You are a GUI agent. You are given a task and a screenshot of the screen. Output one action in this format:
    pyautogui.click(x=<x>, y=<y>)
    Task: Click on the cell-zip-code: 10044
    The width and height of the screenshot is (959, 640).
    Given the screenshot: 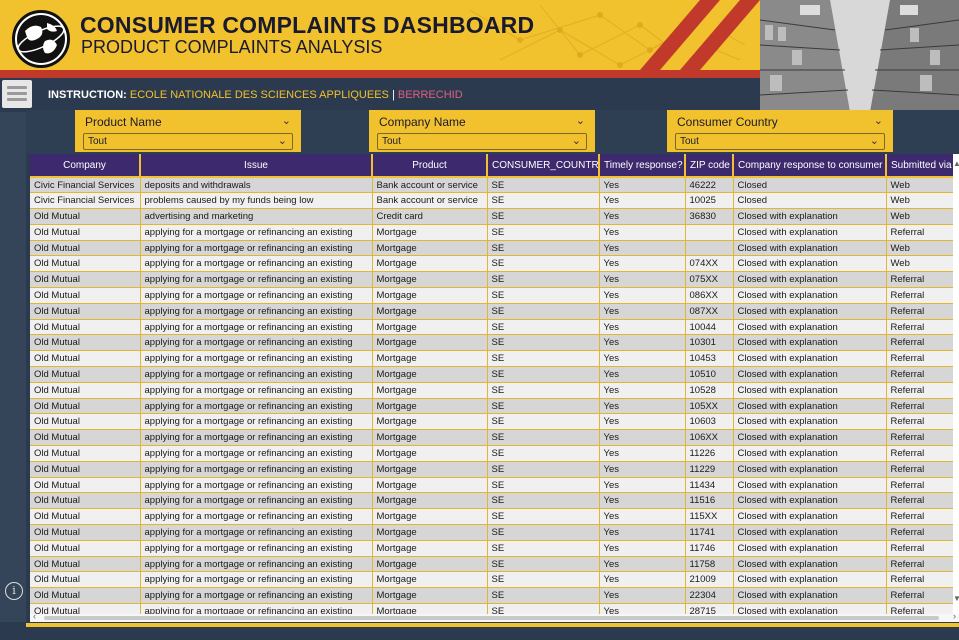 What is the action you would take?
    pyautogui.click(x=709, y=327)
    